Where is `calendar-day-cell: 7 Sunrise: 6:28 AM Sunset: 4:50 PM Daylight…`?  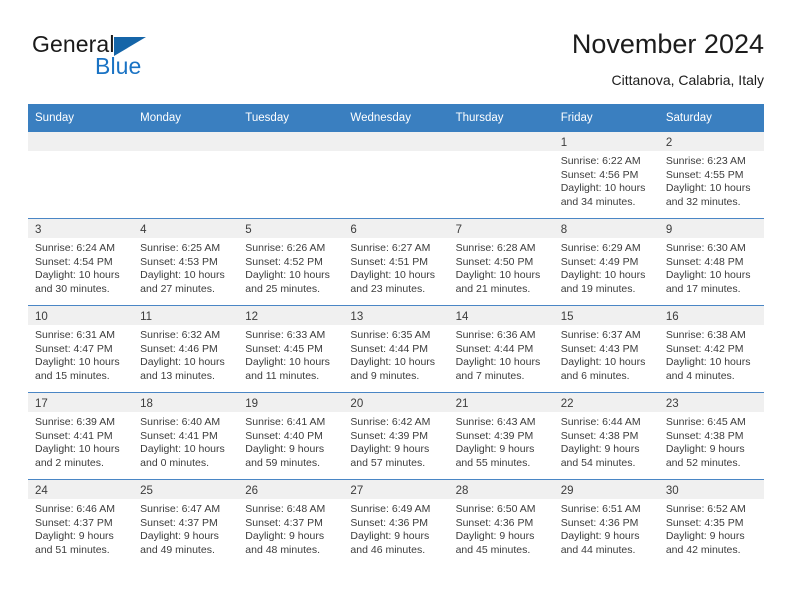
calendar-day-cell: 7 Sunrise: 6:28 AM Sunset: 4:50 PM Daylight… is located at coordinates (501, 262).